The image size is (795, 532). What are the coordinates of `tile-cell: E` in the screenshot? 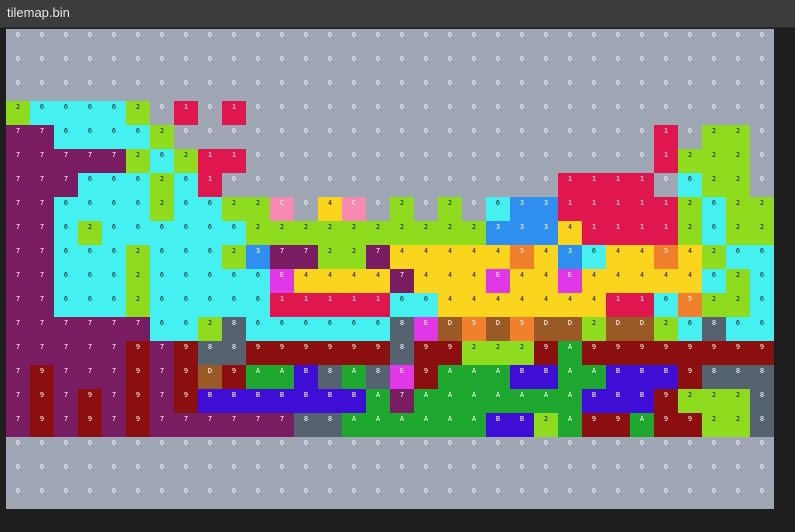 It's located at (282, 281).